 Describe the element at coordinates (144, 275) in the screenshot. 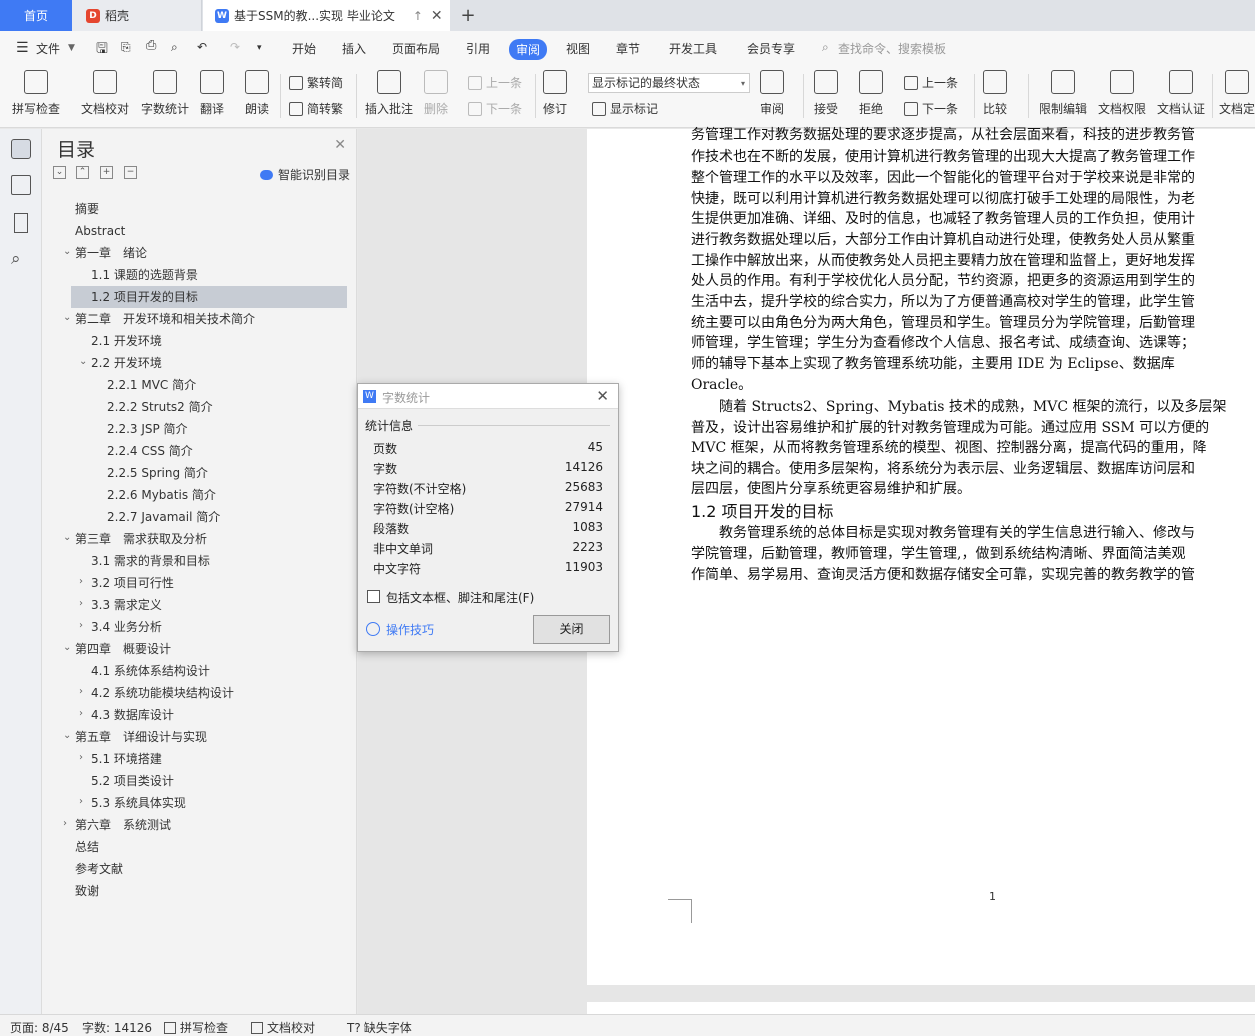

I see `toc-item: 1.1 课题的选题背景` at that location.